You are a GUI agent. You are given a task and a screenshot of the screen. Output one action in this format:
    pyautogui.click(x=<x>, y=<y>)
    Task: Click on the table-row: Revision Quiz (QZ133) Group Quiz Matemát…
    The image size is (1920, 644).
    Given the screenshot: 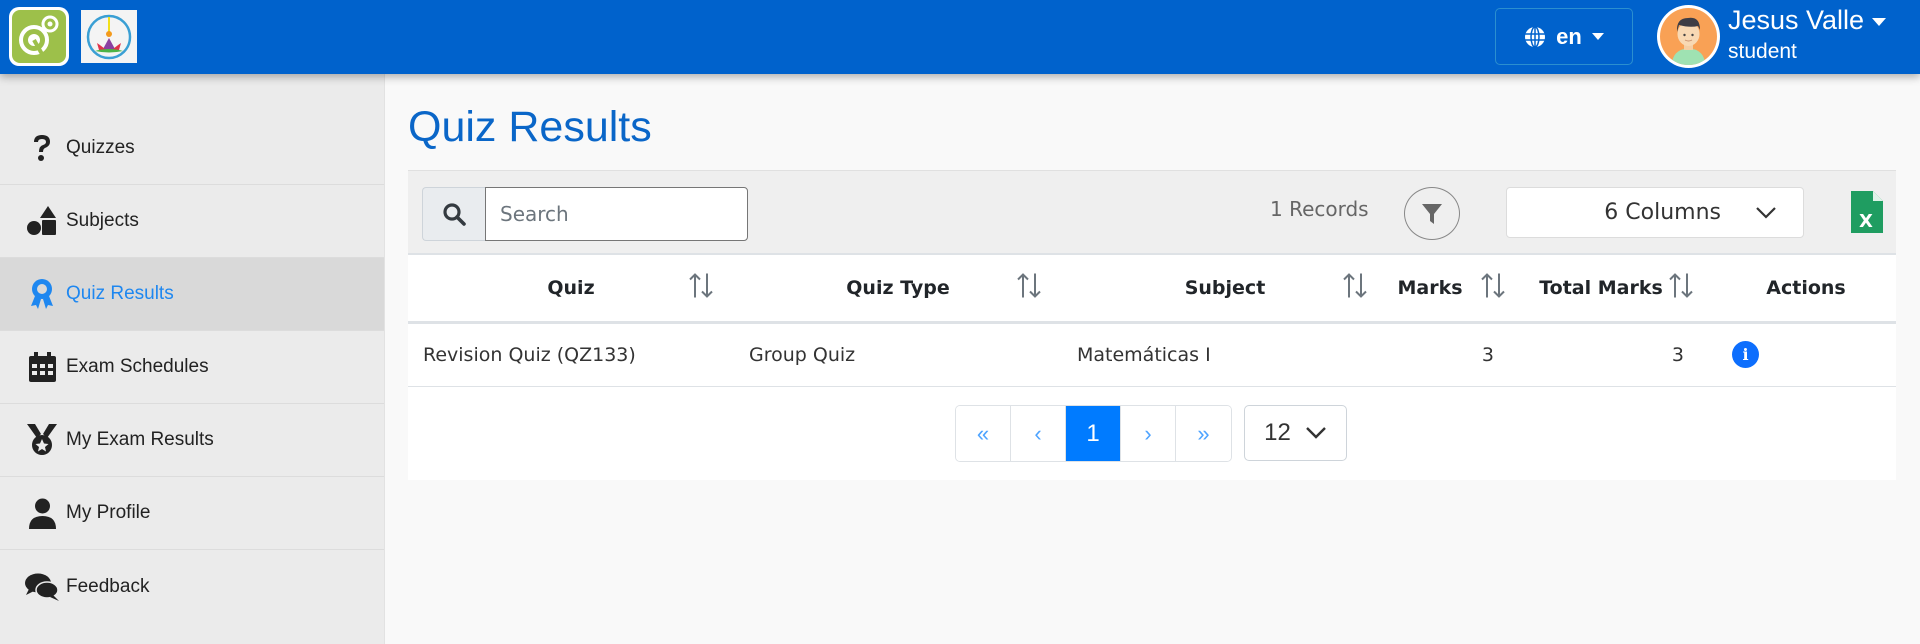 What is the action you would take?
    pyautogui.click(x=1152, y=354)
    